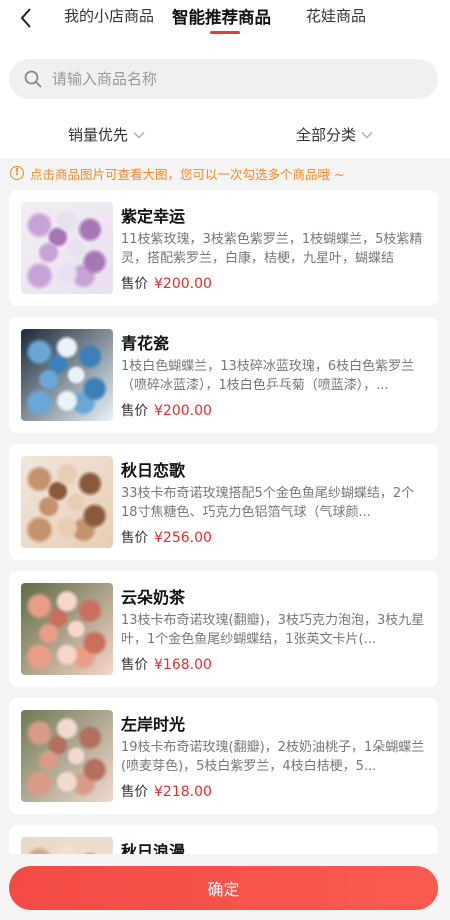 This screenshot has width=450, height=920. What do you see at coordinates (336, 15) in the screenshot?
I see `tab-huawa-products: 花娃商品` at bounding box center [336, 15].